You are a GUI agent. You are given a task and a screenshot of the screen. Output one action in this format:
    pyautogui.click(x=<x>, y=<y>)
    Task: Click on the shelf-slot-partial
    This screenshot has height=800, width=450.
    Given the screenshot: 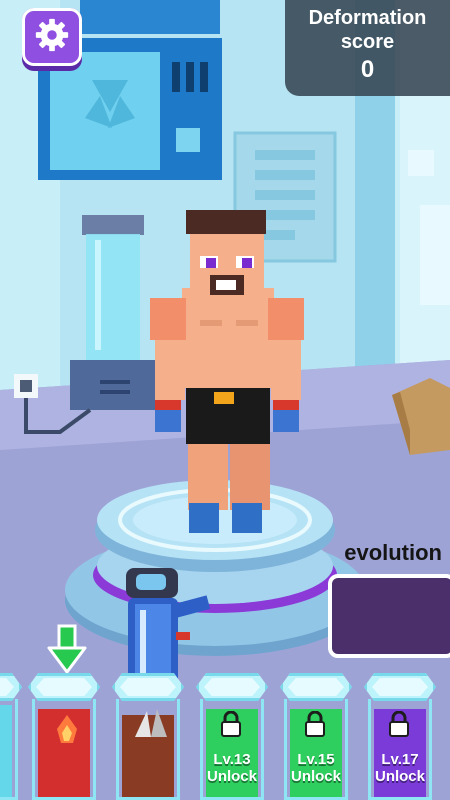 What is the action you would take?
    pyautogui.click(x=11, y=736)
    